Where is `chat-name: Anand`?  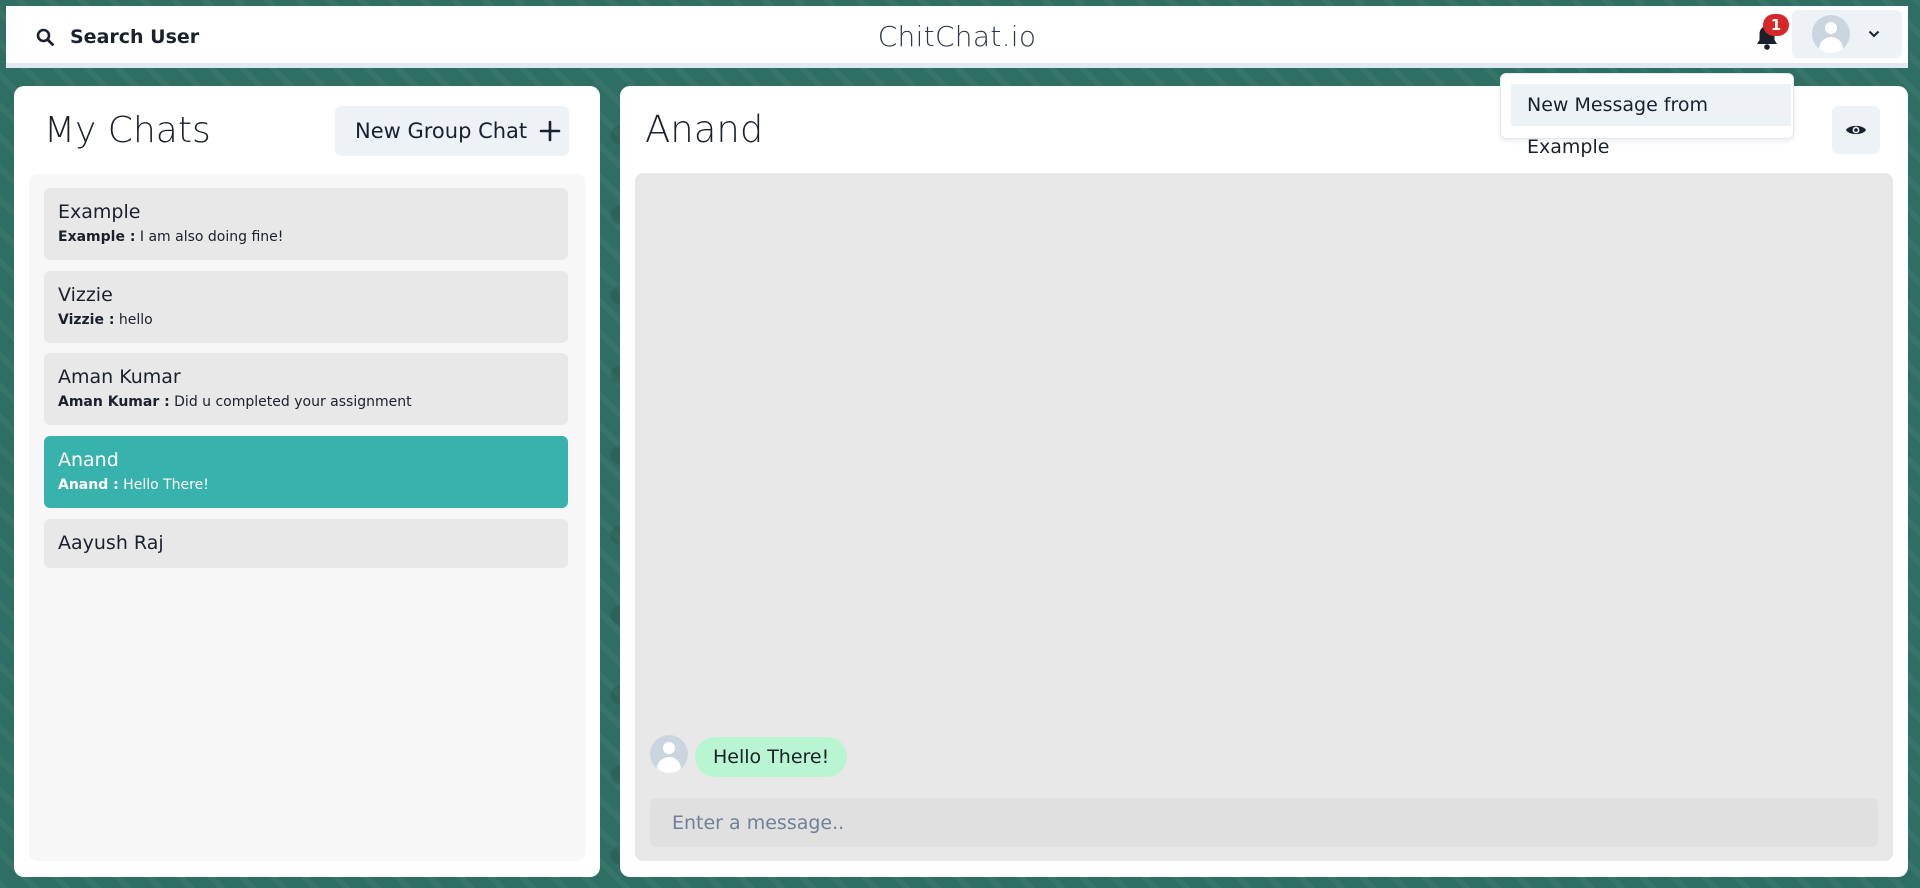
chat-name: Anand is located at coordinates (88, 460).